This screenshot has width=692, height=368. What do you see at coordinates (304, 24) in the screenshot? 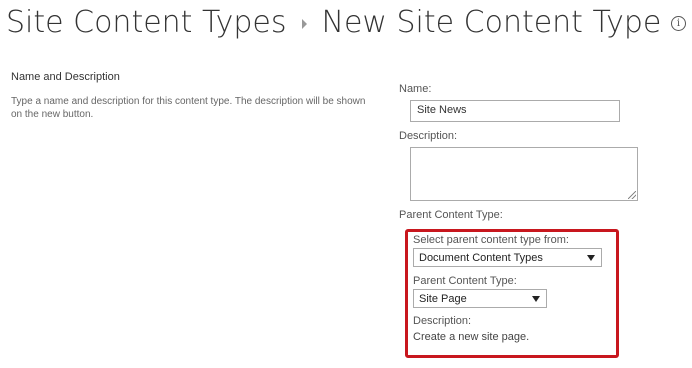
I see `breadcrumb-separator-icon` at bounding box center [304, 24].